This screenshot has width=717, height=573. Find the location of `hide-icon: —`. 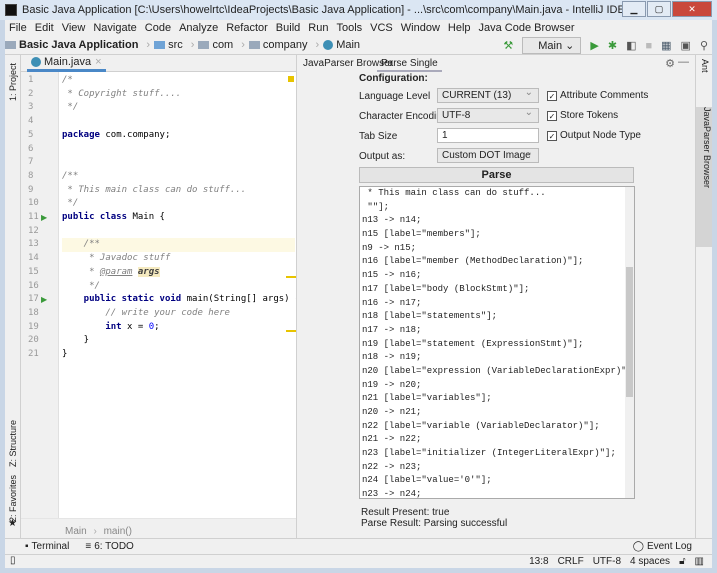

hide-icon: — is located at coordinates (683, 62).